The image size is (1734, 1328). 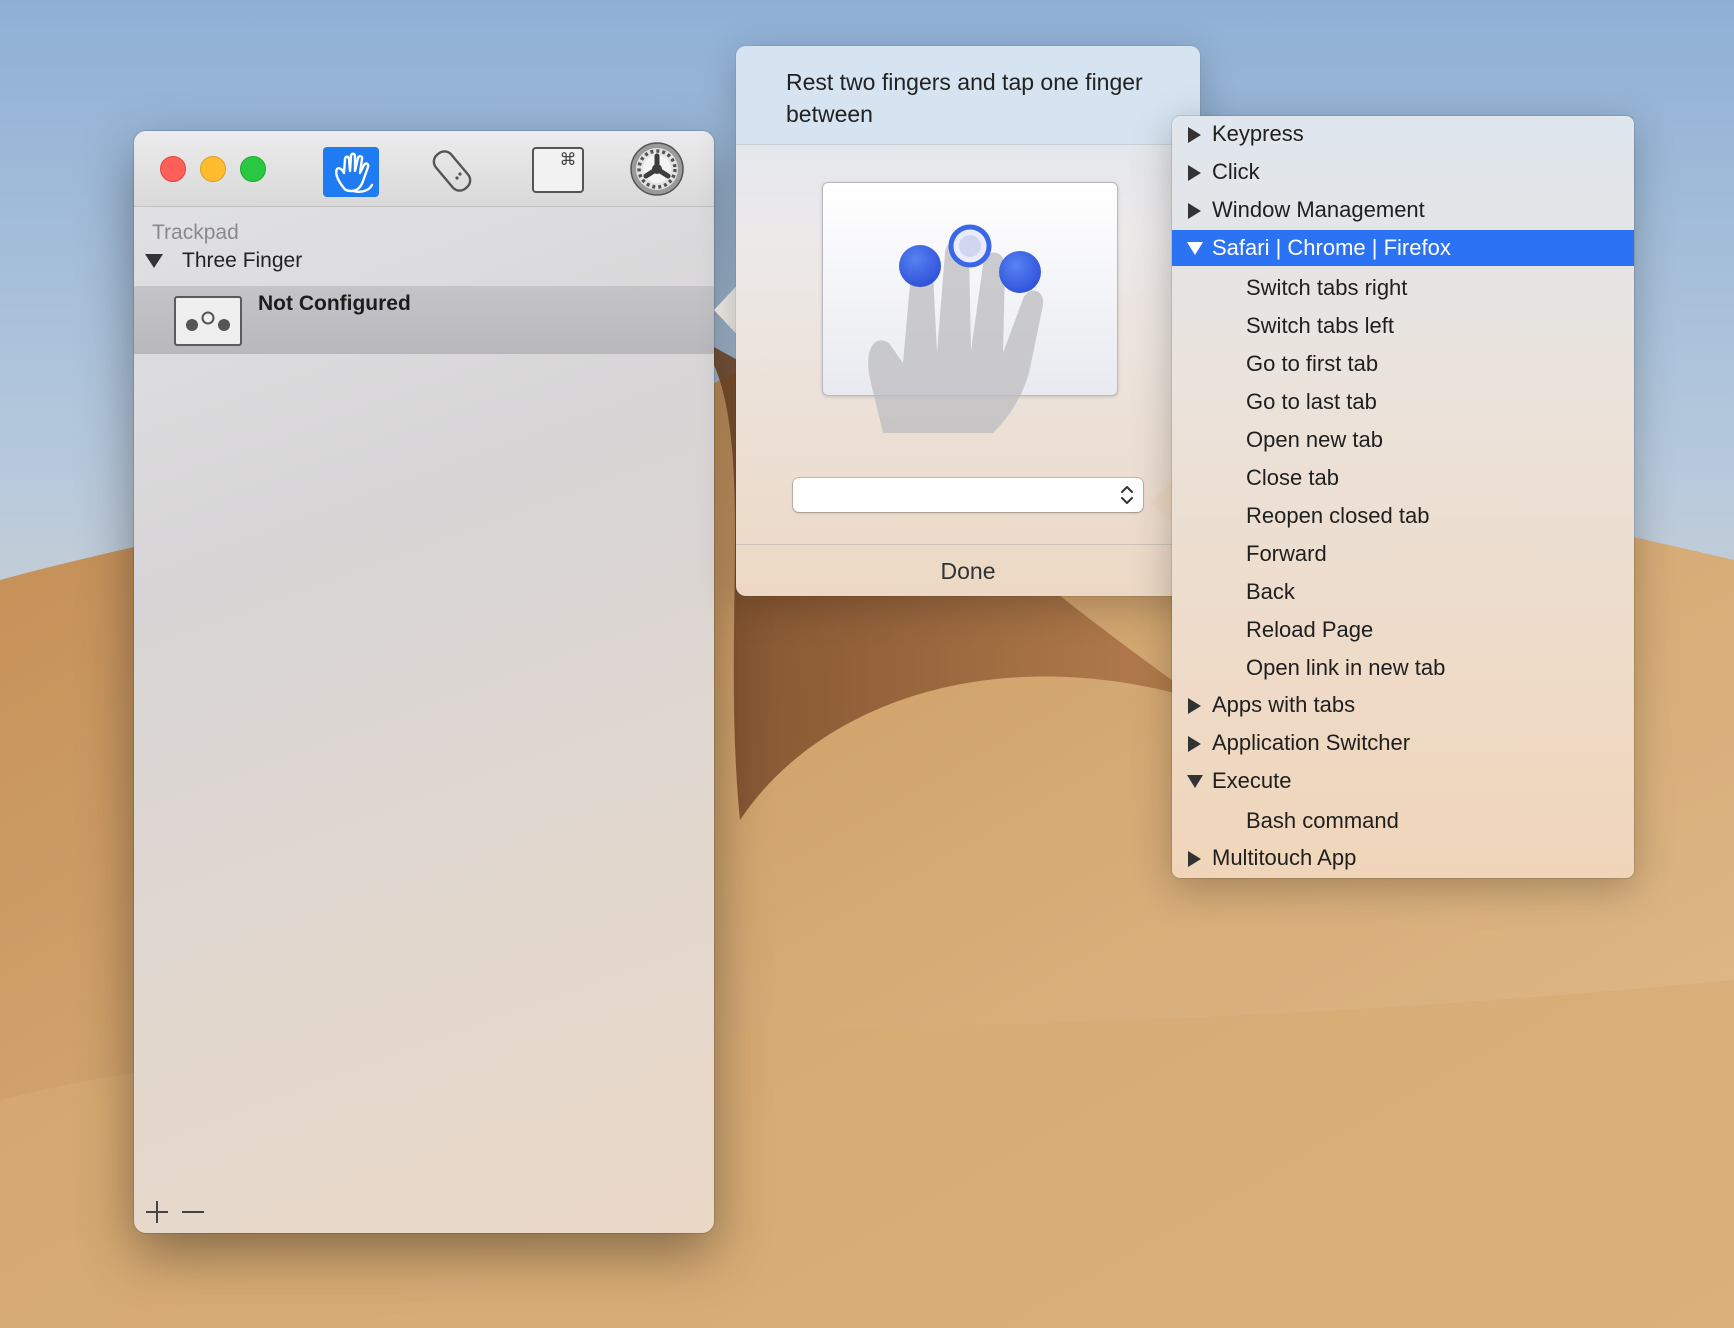 What do you see at coordinates (1258, 133) in the screenshot?
I see `menu-item-label: Keypress` at bounding box center [1258, 133].